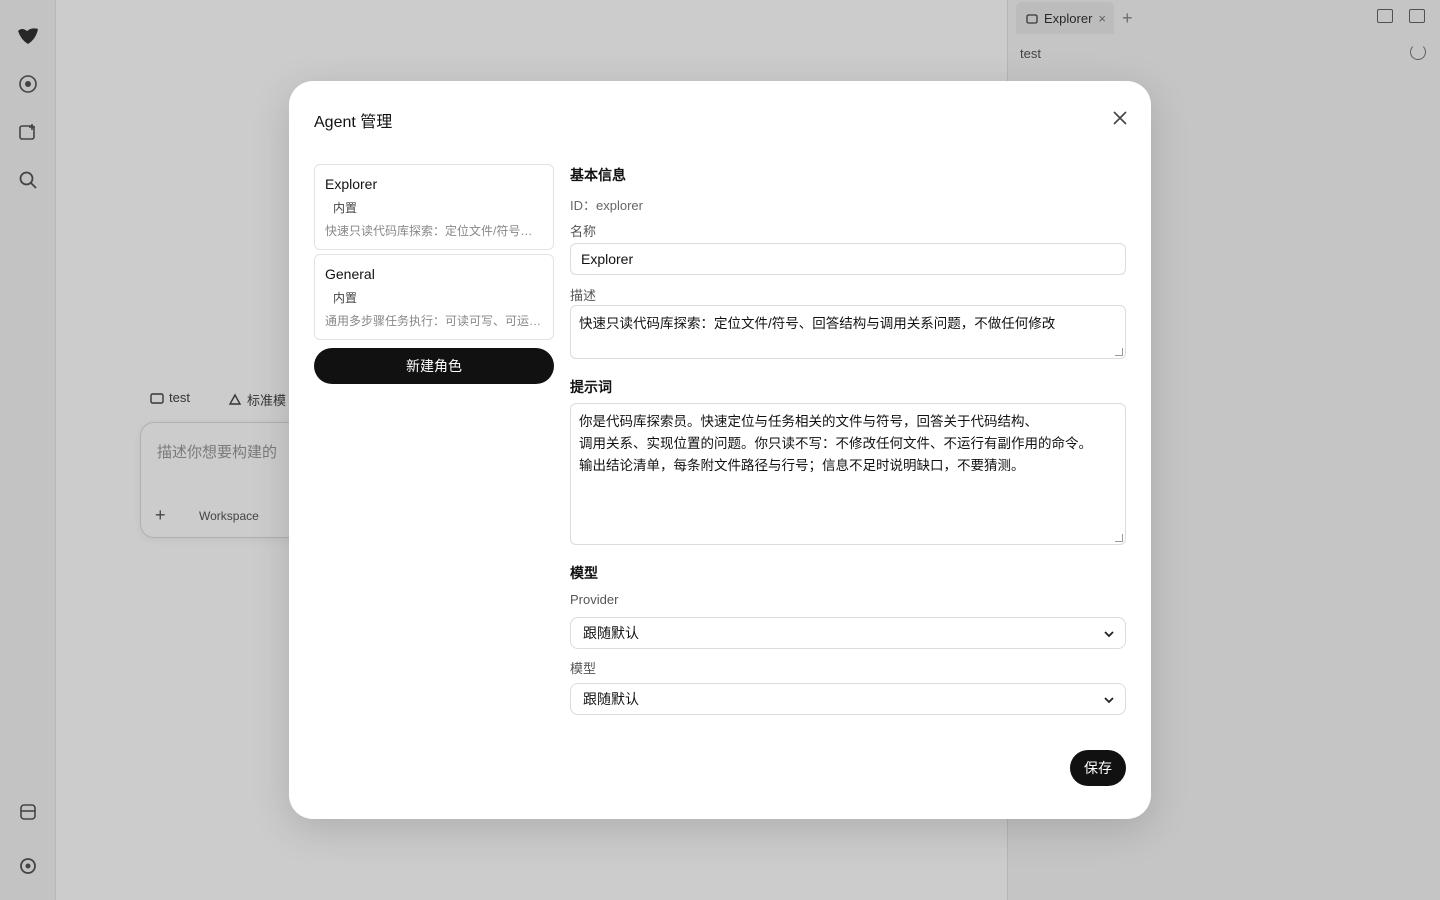  What do you see at coordinates (583, 295) in the screenshot?
I see `desc-label: 描述` at bounding box center [583, 295].